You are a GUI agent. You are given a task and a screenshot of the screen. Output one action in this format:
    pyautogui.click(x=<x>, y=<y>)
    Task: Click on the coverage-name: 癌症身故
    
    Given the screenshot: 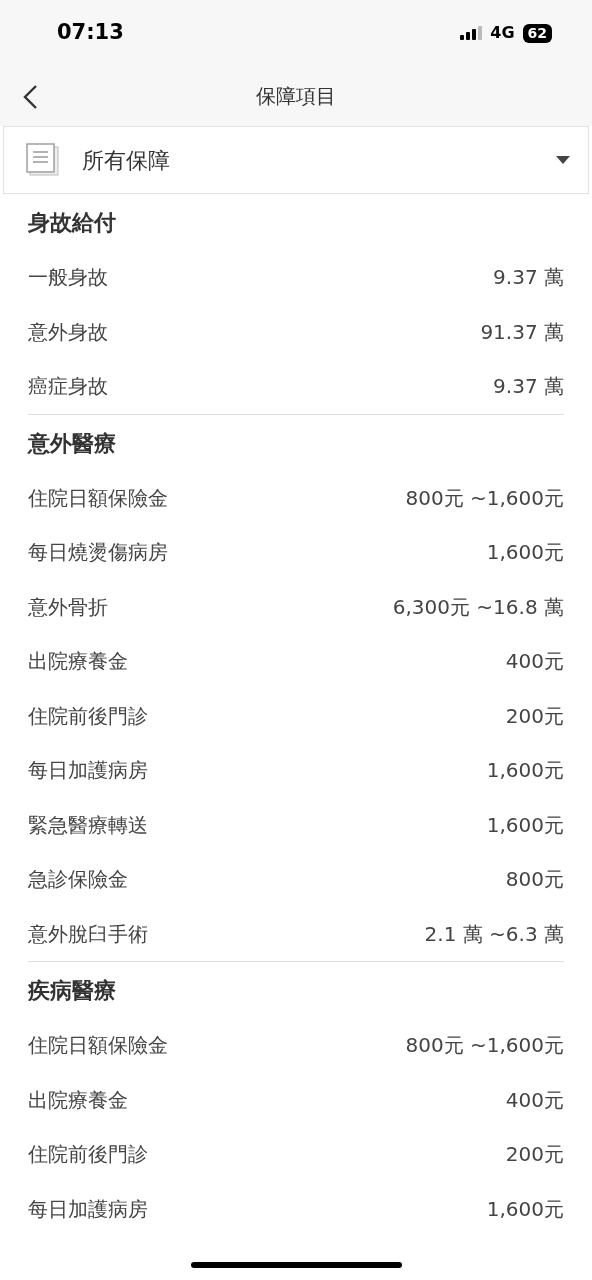 What is the action you would take?
    pyautogui.click(x=68, y=387)
    